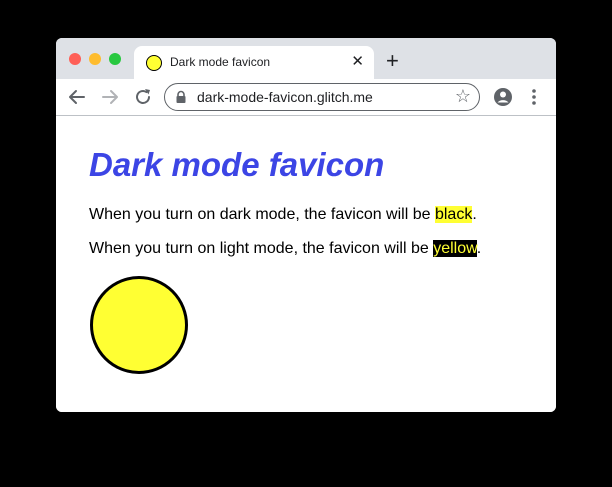  What do you see at coordinates (75, 59) in the screenshot?
I see `window-close-button` at bounding box center [75, 59].